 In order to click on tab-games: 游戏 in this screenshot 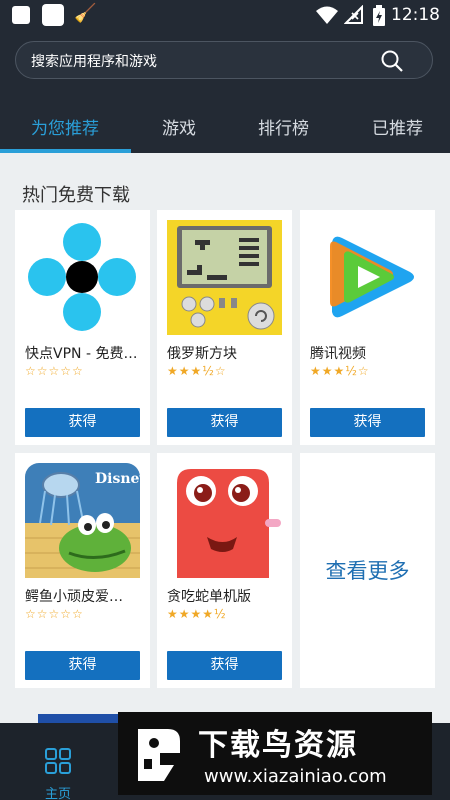, I will do `click(179, 126)`.